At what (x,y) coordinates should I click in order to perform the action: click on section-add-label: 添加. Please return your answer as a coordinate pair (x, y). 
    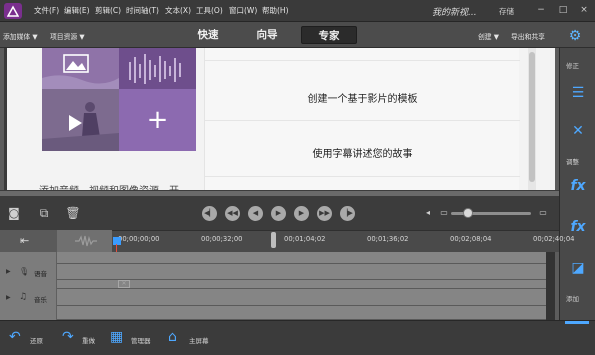
    Looking at the image, I should click on (572, 299).